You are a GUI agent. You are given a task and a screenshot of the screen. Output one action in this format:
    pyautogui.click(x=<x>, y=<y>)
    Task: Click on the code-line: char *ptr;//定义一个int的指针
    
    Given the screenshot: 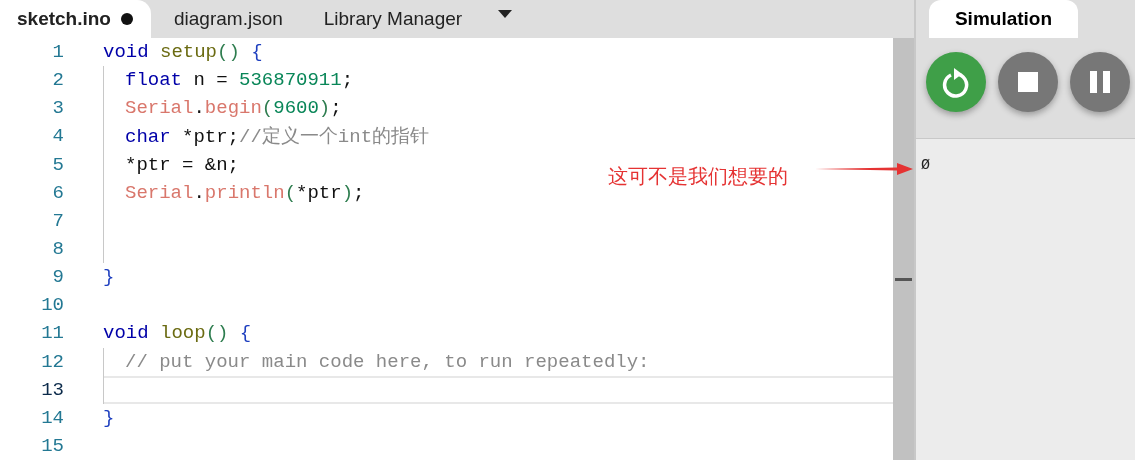 What is the action you would take?
    pyautogui.click(x=277, y=137)
    